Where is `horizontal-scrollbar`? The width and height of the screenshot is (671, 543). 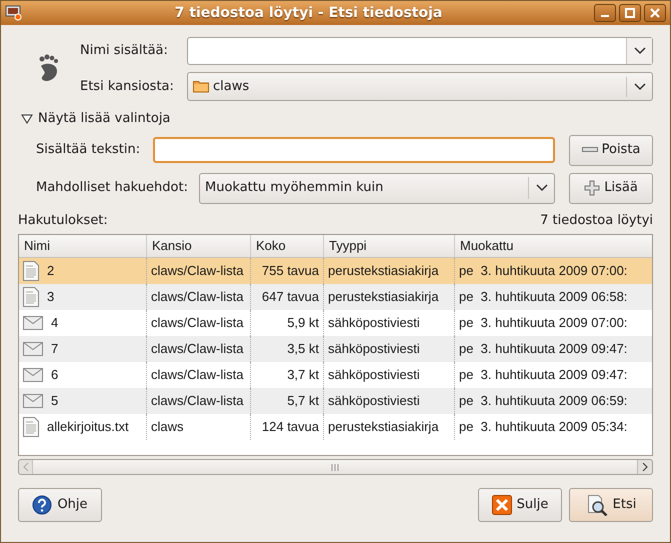 horizontal-scrollbar is located at coordinates (335, 467).